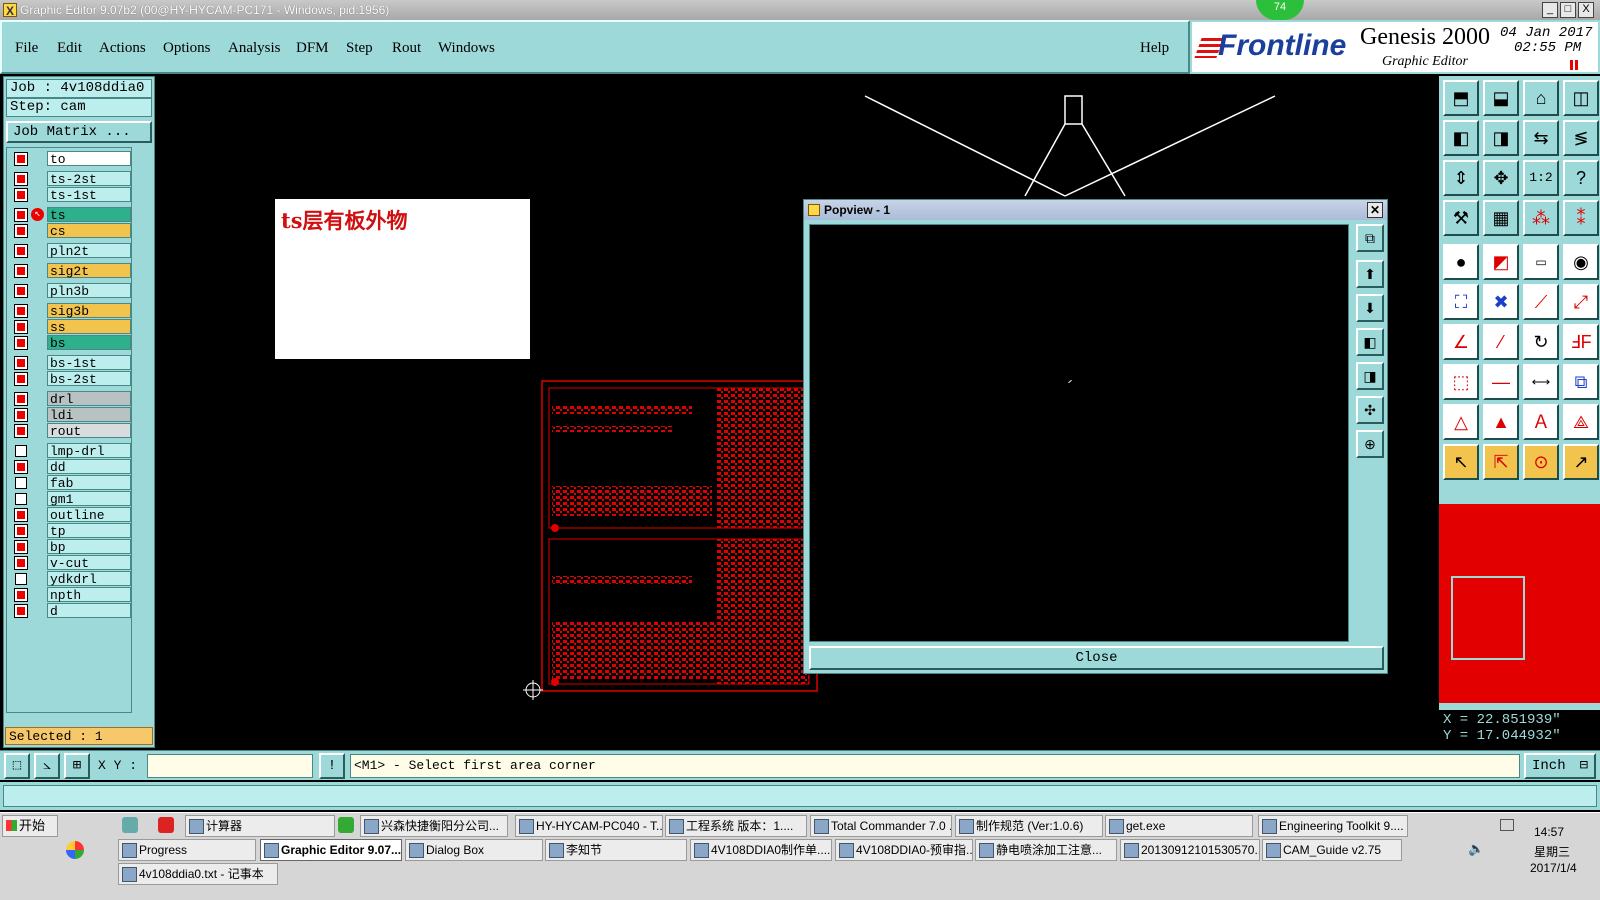 The width and height of the screenshot is (1600, 900). I want to click on pan-right-icon: ◨, so click(1501, 138).